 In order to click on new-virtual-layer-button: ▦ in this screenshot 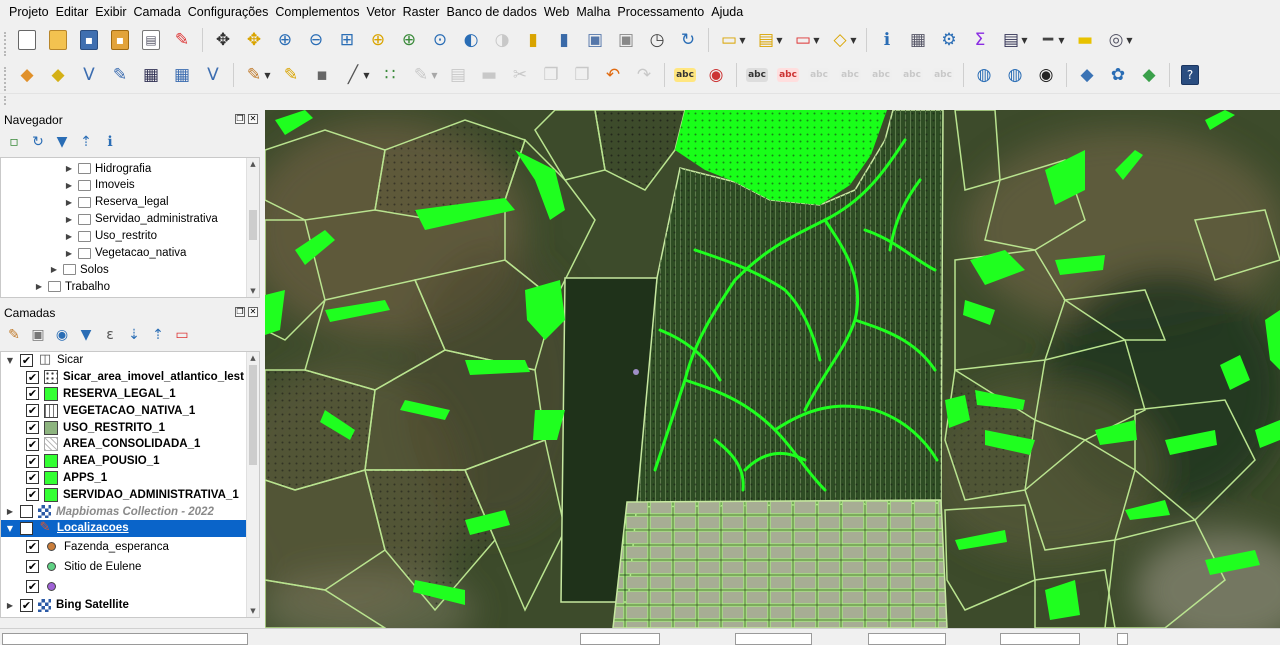, I will do `click(151, 75)`.